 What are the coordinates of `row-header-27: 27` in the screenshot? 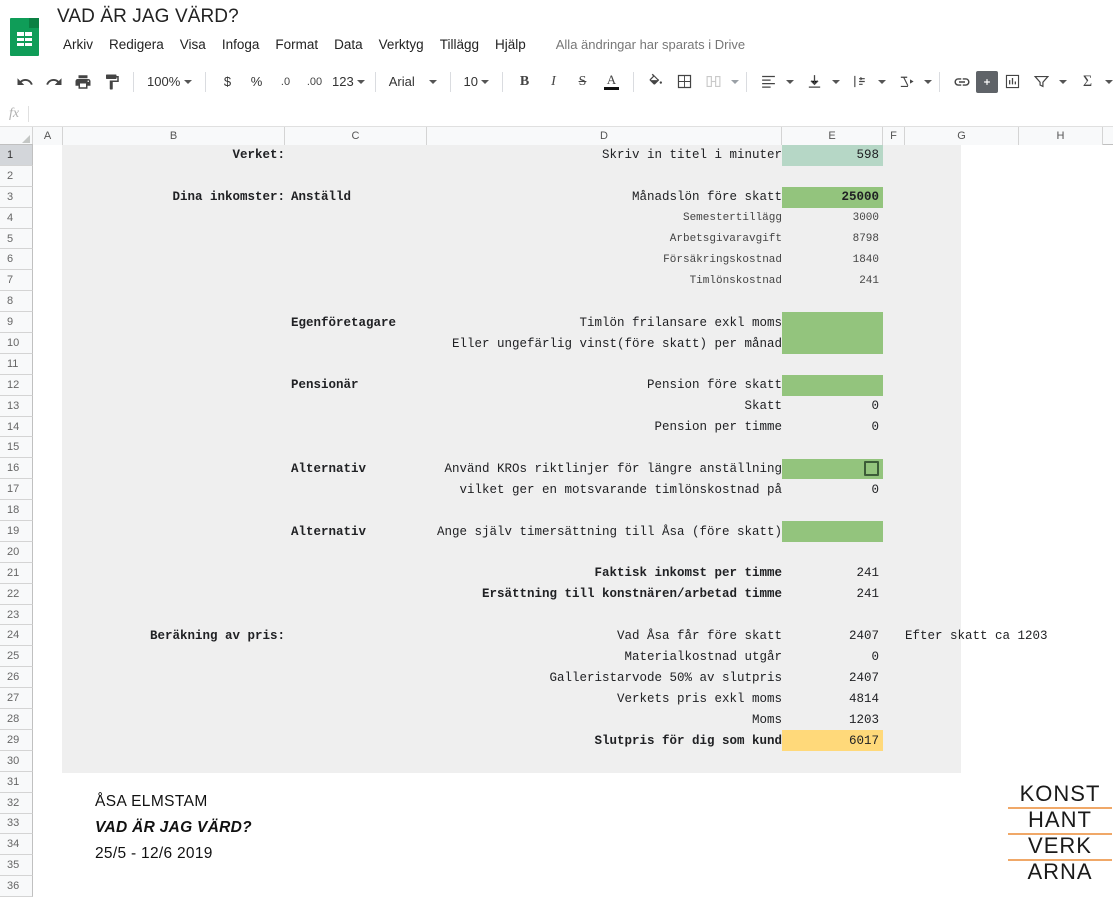 It's located at (16, 699).